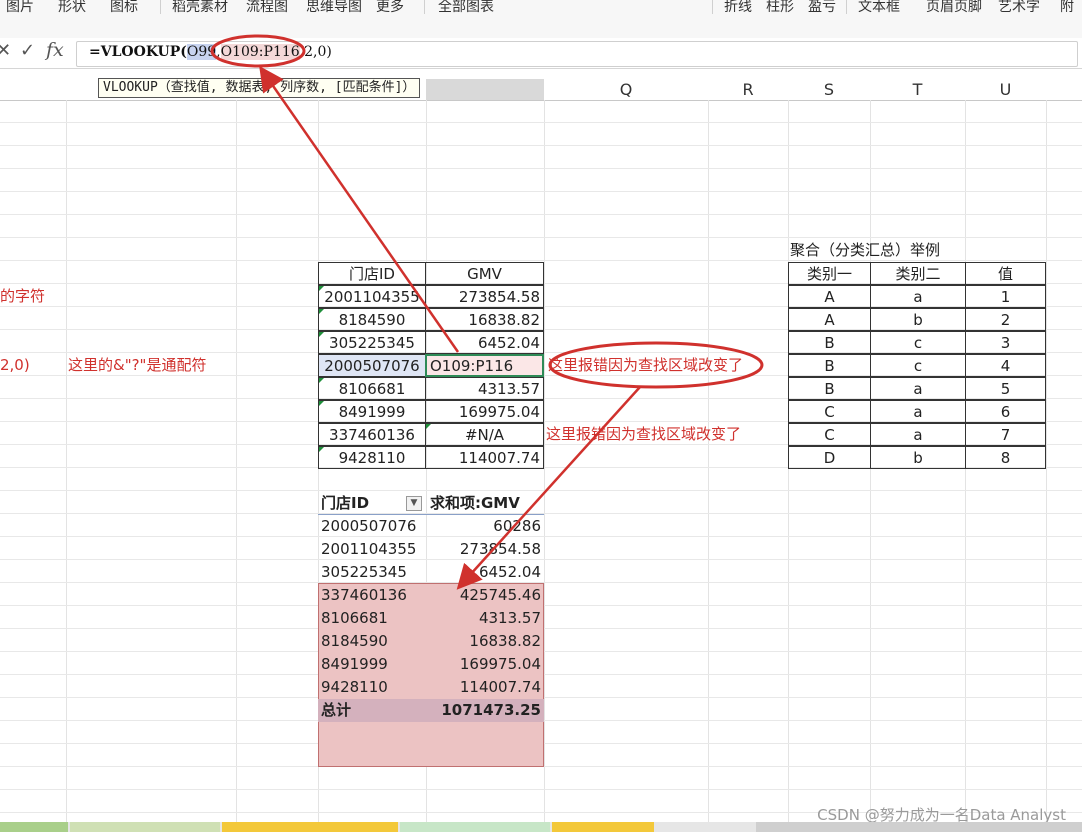 Image resolution: width=1082 pixels, height=832 pixels. Describe the element at coordinates (475, 827) in the screenshot. I see `sheet-tab-active` at that location.